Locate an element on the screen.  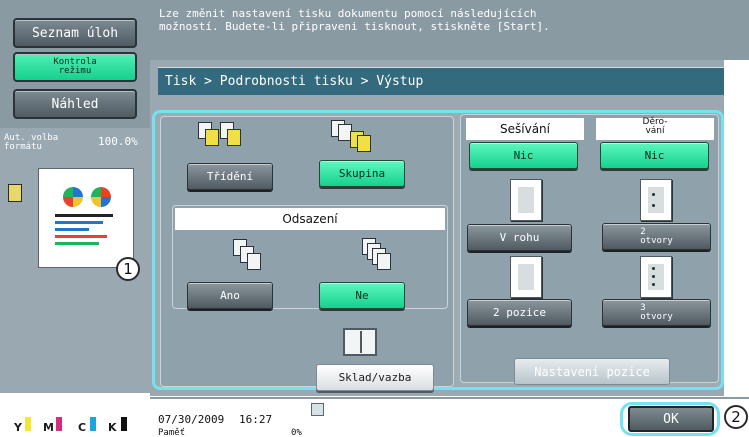
memory-value: 0% is located at coordinates (296, 432).